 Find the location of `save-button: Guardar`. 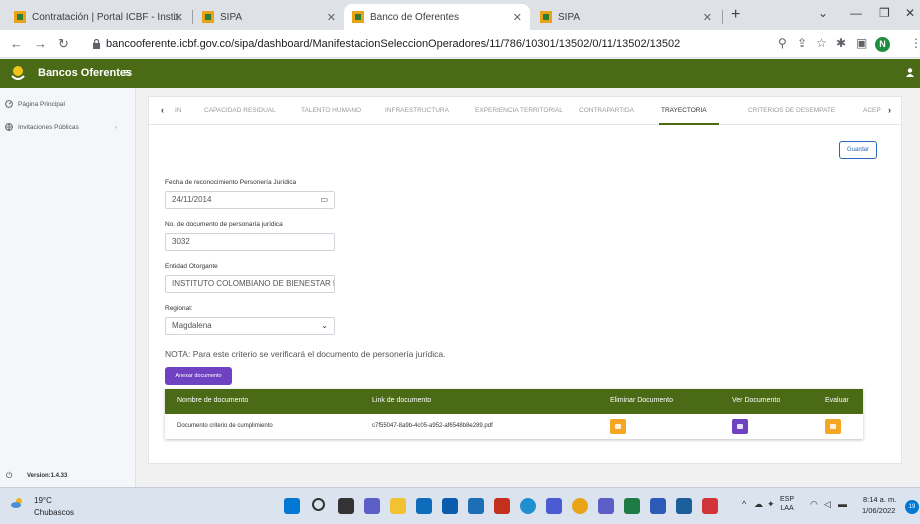

save-button: Guardar is located at coordinates (858, 150).